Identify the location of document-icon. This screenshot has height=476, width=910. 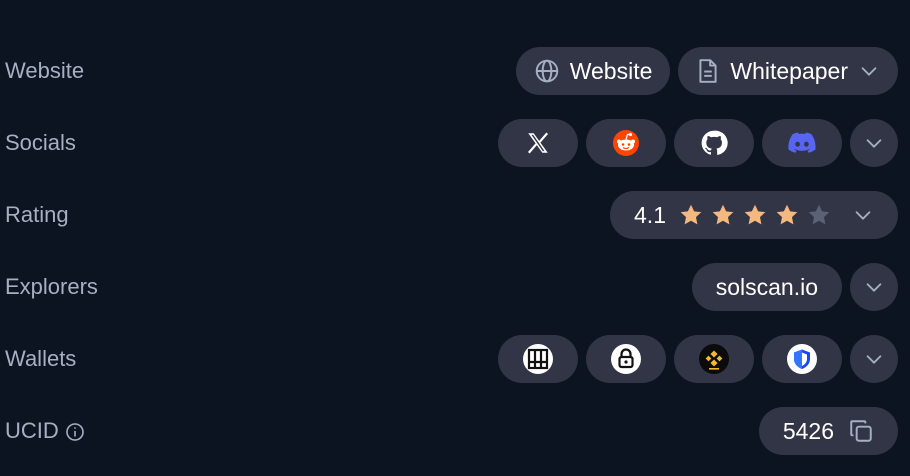
(708, 71).